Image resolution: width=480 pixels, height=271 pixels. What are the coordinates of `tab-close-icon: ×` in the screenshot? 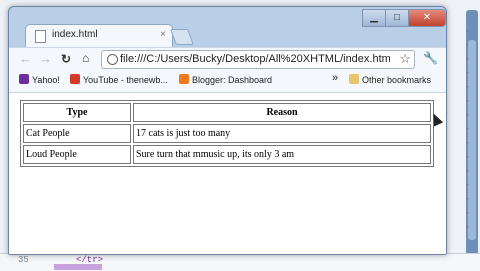 It's located at (163, 34).